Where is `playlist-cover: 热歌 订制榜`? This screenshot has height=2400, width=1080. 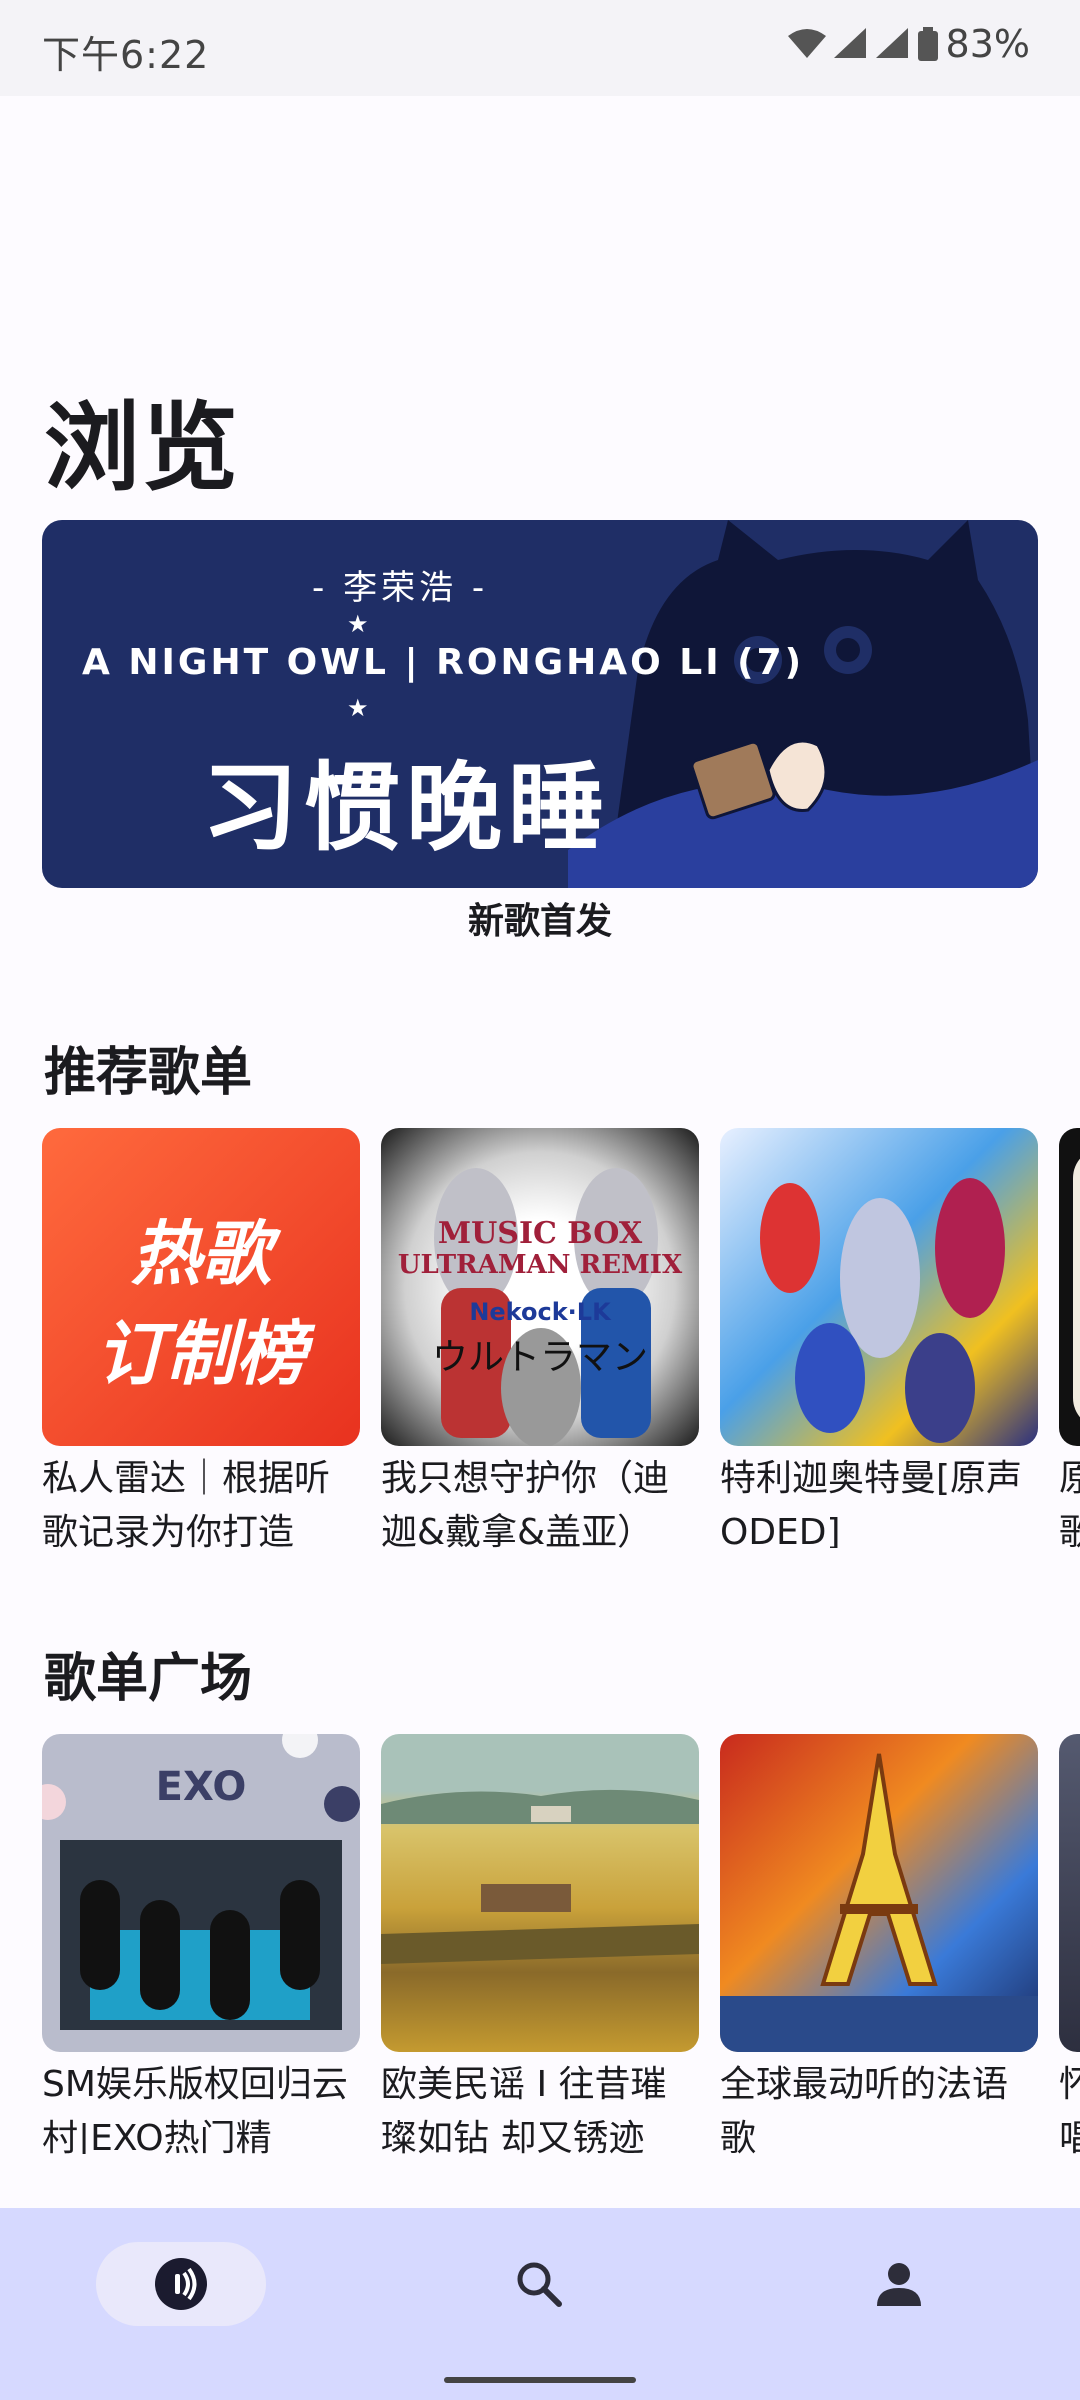 playlist-cover: 热歌 订制榜 is located at coordinates (201, 1287).